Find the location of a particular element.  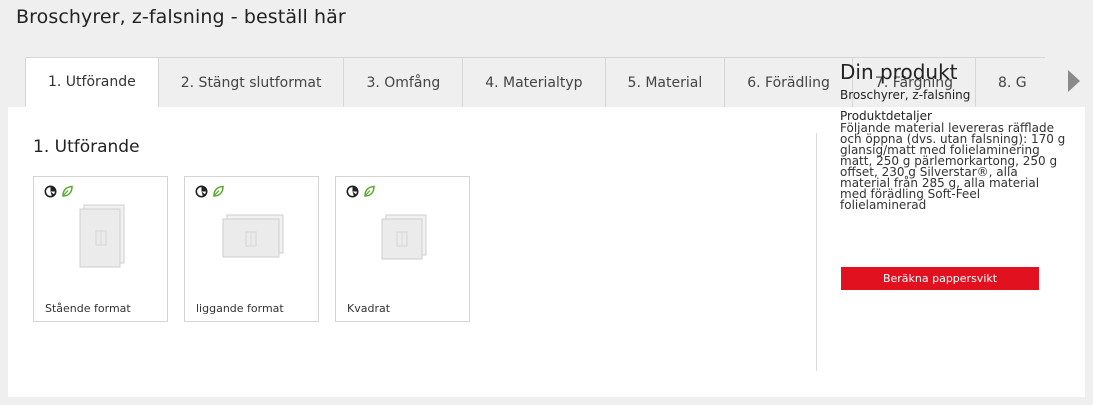

option-label: Stående format is located at coordinates (88, 308).